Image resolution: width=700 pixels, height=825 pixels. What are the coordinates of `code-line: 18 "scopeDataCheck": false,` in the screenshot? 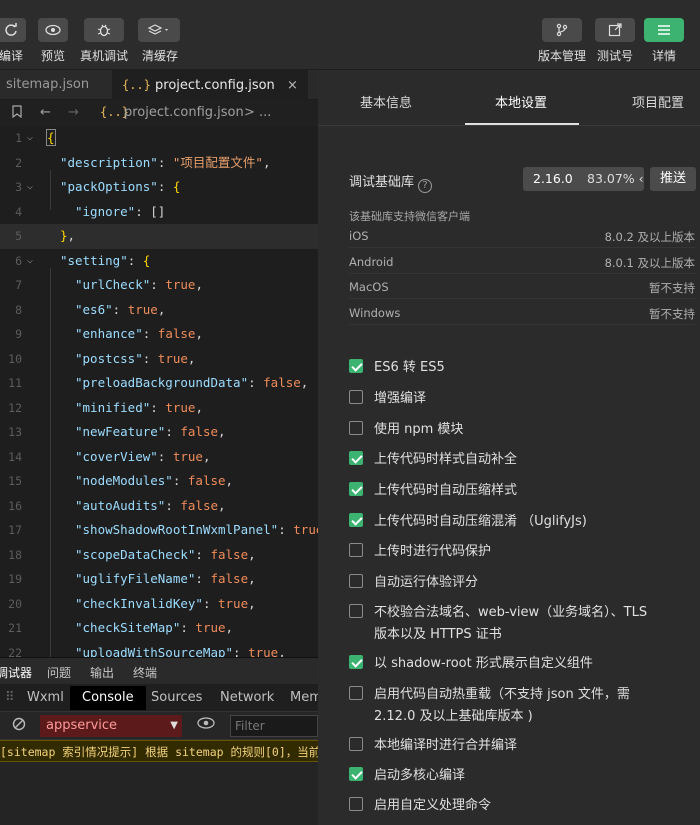 It's located at (132, 554).